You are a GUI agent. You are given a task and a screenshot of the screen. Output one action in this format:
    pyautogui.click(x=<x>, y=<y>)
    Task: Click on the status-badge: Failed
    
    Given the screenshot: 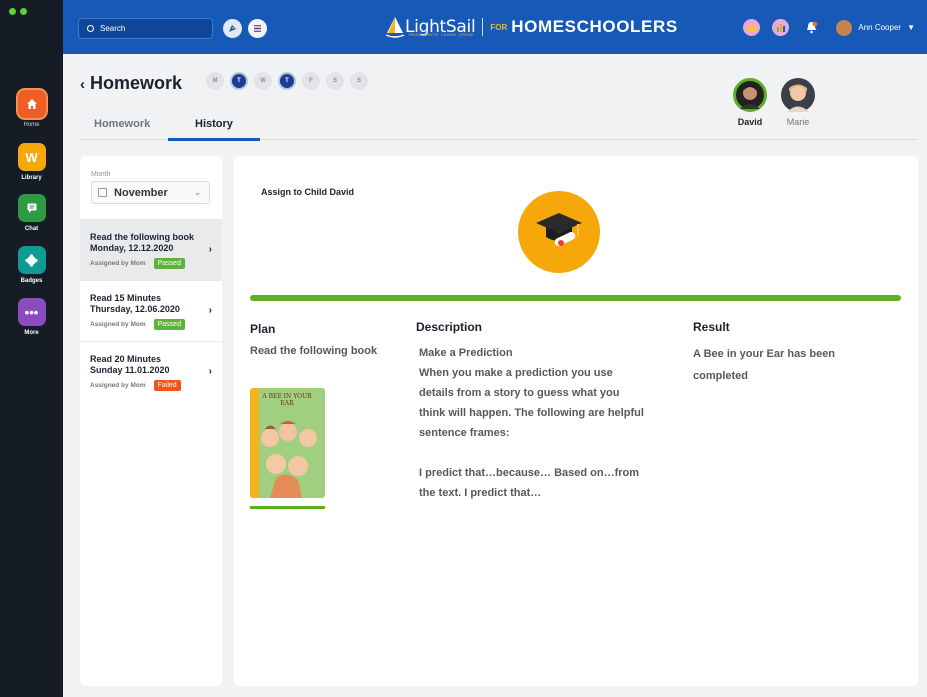 What is the action you would take?
    pyautogui.click(x=167, y=385)
    